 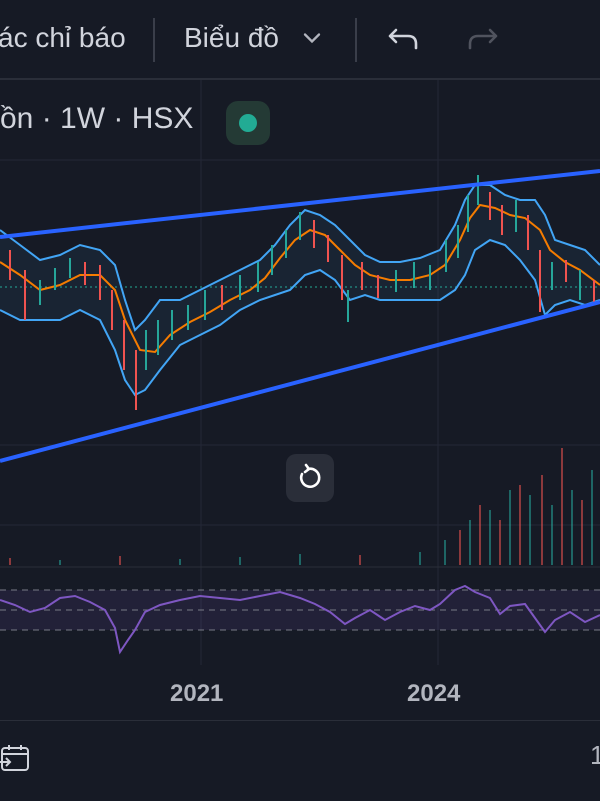 I want to click on reset-chart-button, so click(x=310, y=478).